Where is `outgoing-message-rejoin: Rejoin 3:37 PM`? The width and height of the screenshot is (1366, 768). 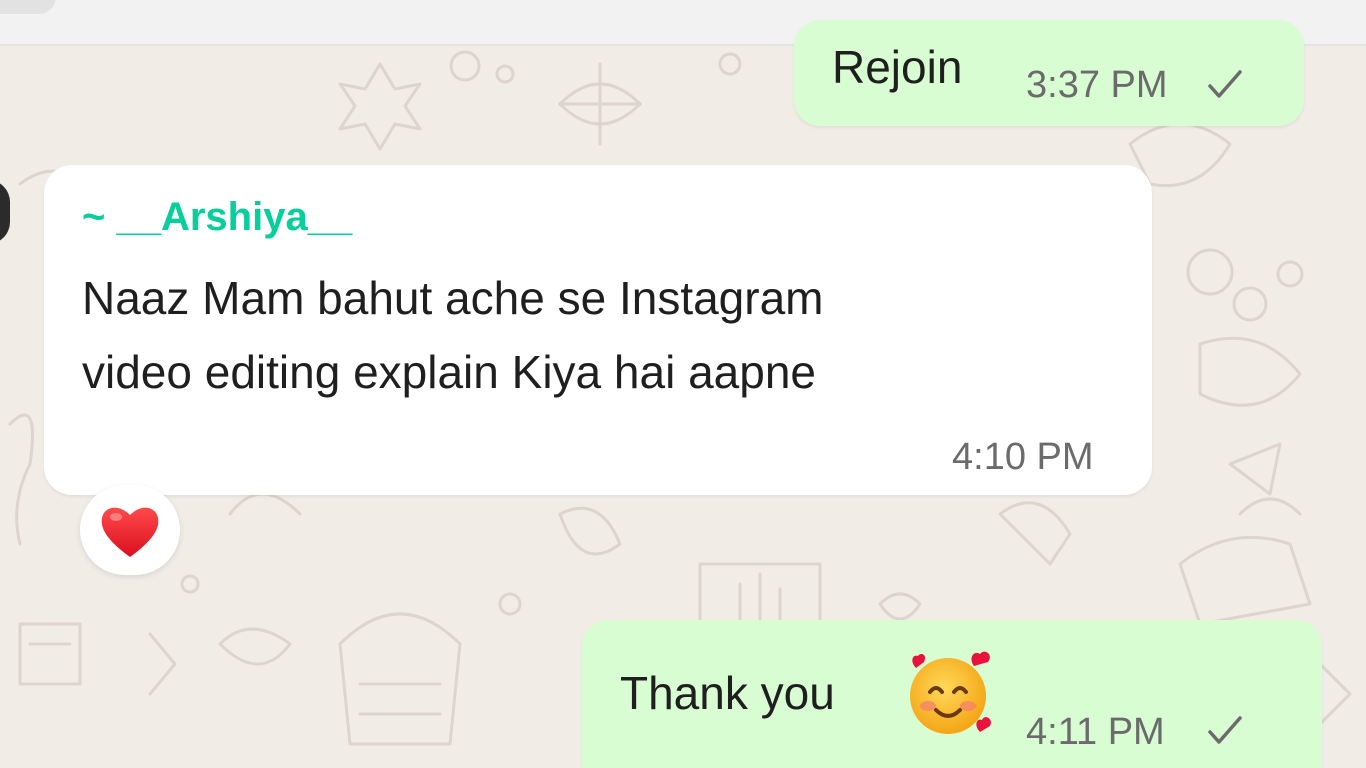
outgoing-message-rejoin: Rejoin 3:37 PM is located at coordinates (1049, 73).